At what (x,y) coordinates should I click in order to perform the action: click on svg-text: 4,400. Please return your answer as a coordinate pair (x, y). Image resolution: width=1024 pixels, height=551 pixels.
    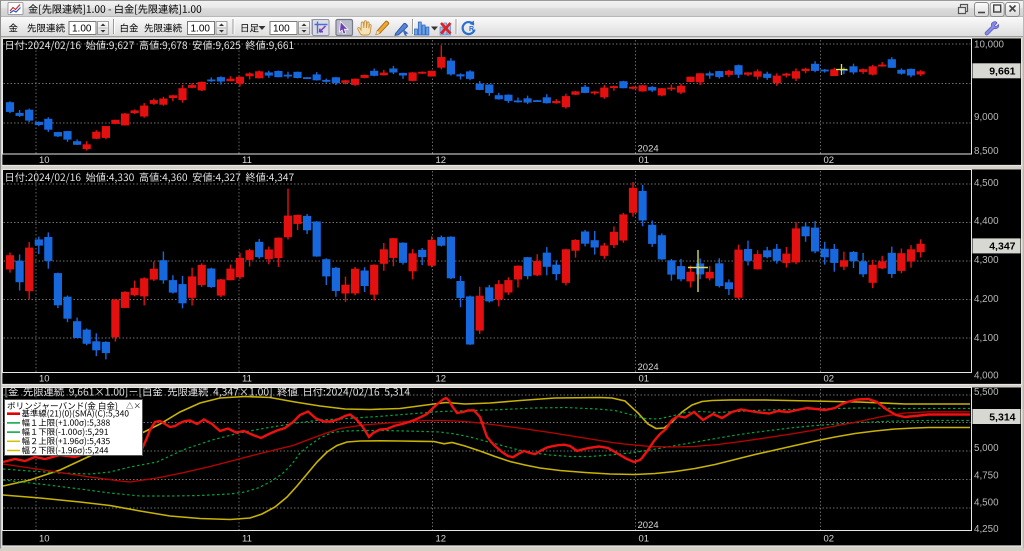
    Looking at the image, I should click on (986, 221).